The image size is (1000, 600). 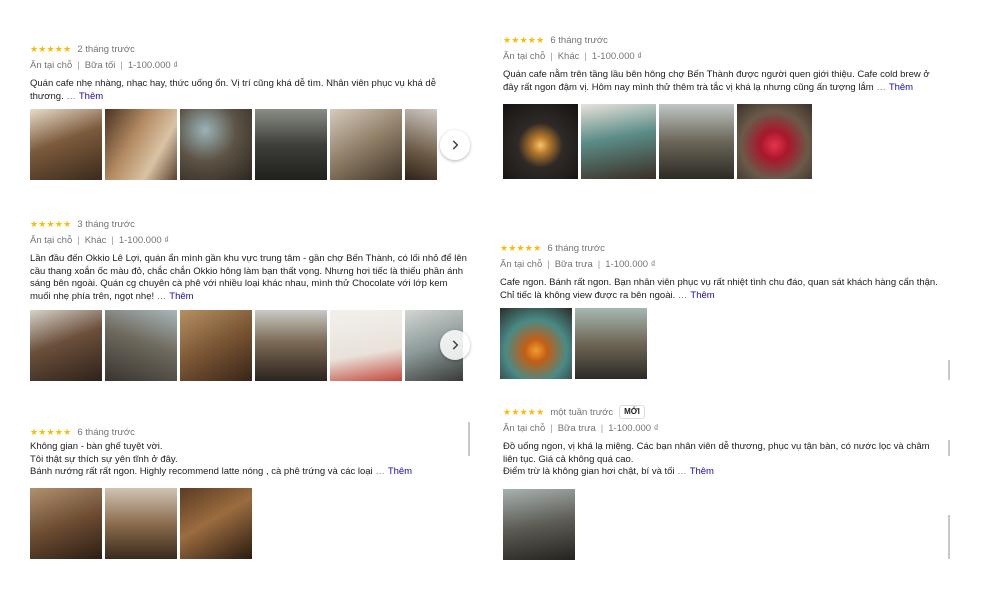 I want to click on review-time: 3 tháng trước, so click(x=106, y=224).